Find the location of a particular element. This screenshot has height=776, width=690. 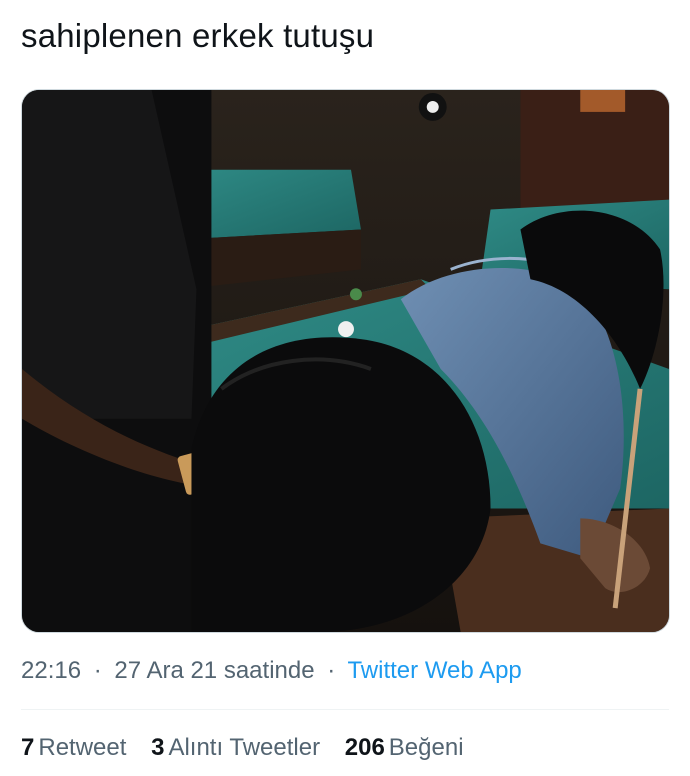

likes-label: Beğeni is located at coordinates (426, 747).